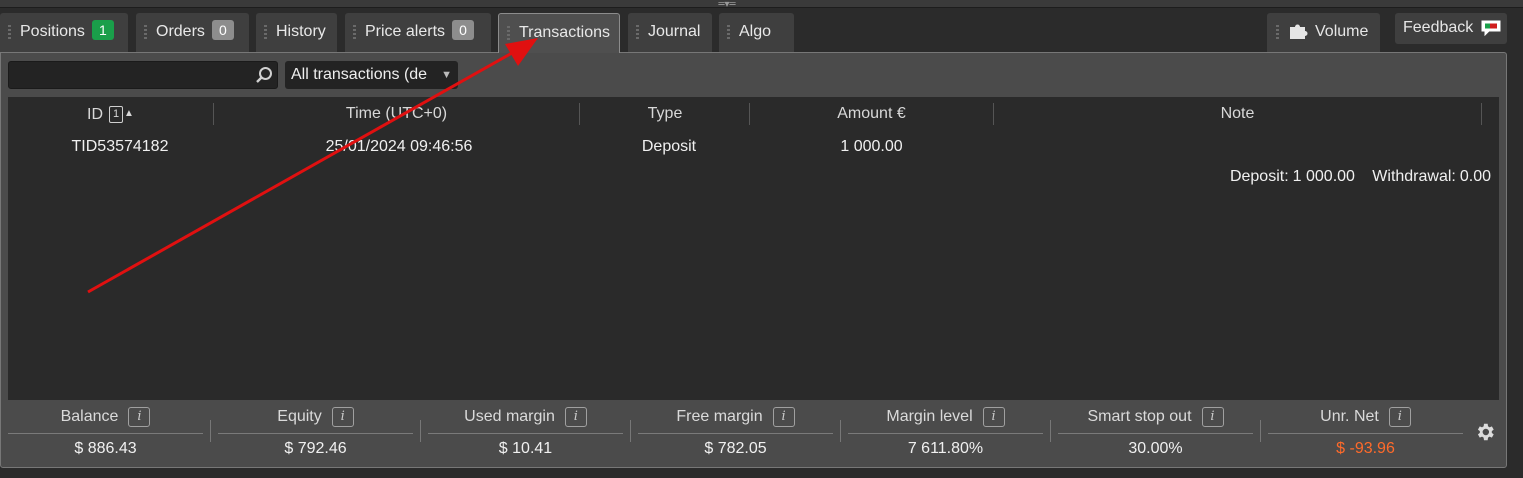 The height and width of the screenshot is (478, 1523). What do you see at coordinates (315, 448) in the screenshot?
I see `stat-value: $ 792.46` at bounding box center [315, 448].